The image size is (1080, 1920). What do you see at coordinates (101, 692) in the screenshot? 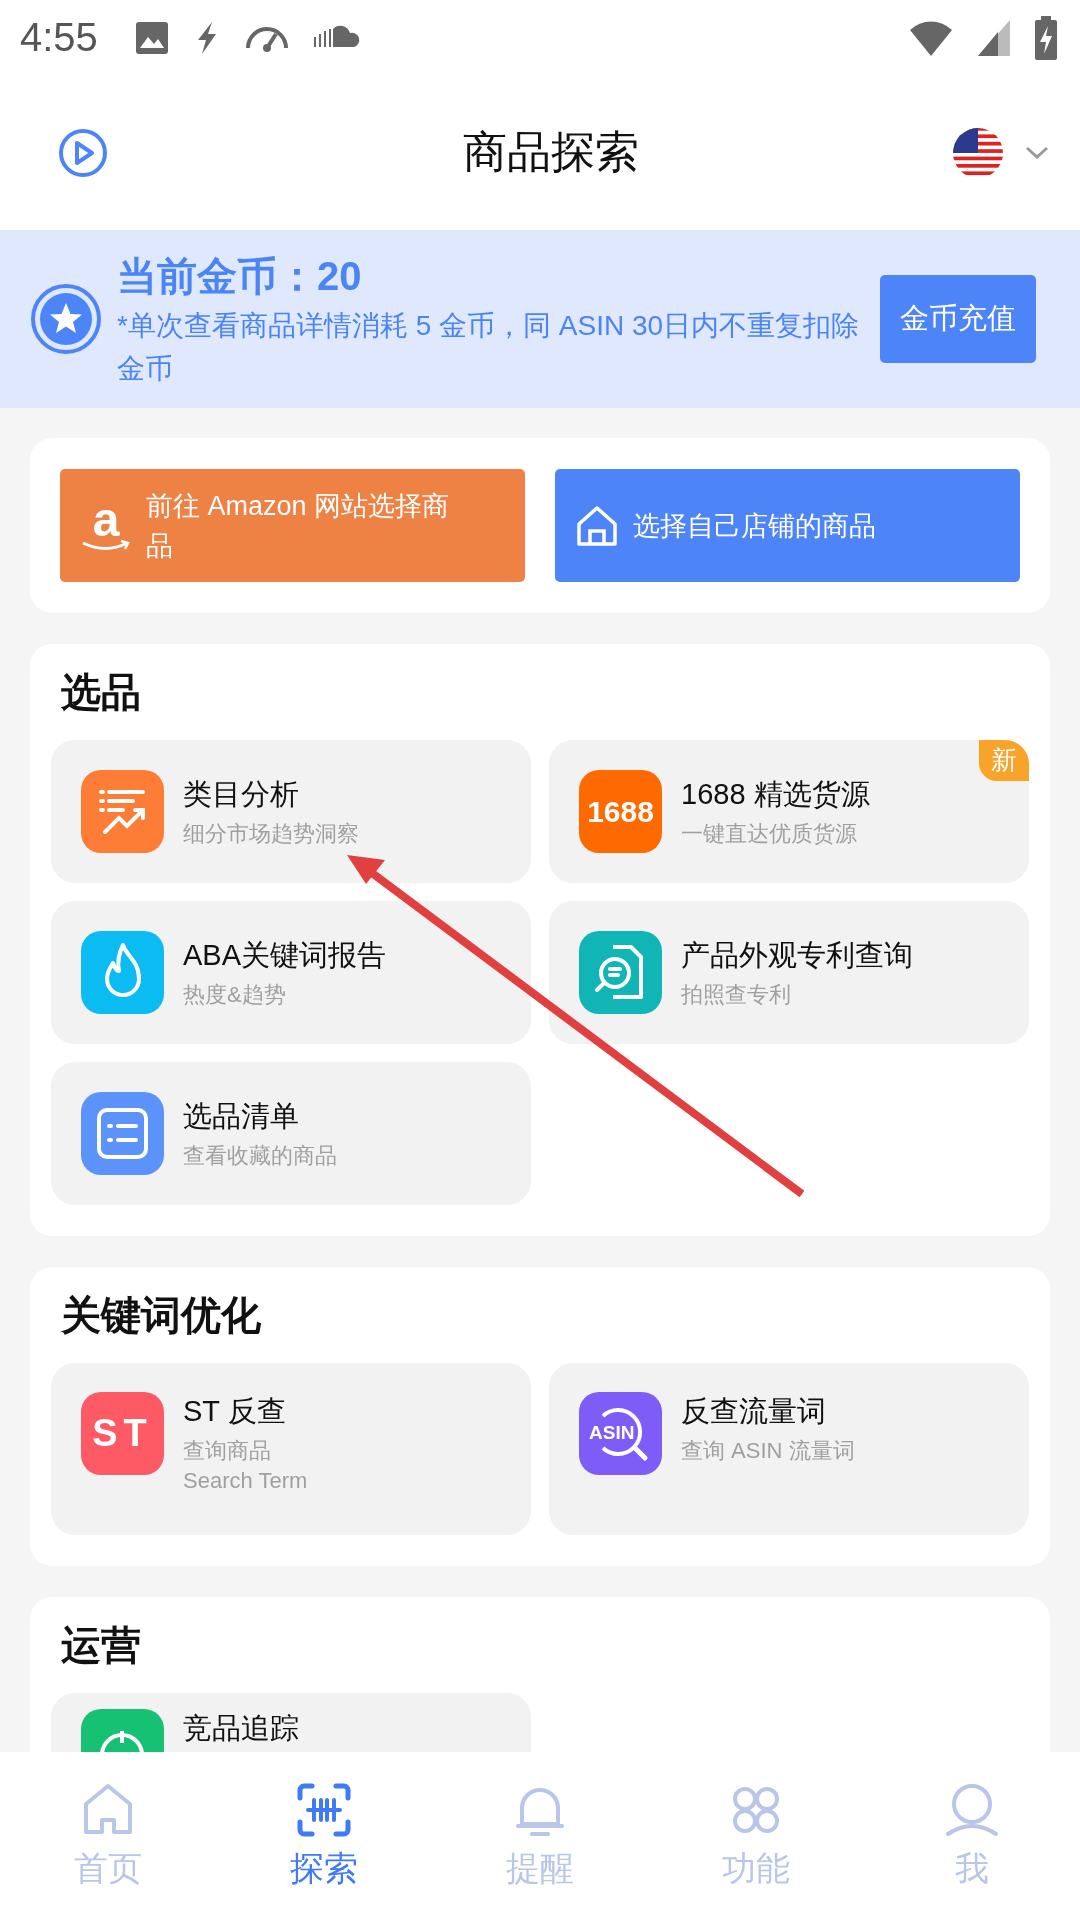
I see `section-title: 选品` at bounding box center [101, 692].